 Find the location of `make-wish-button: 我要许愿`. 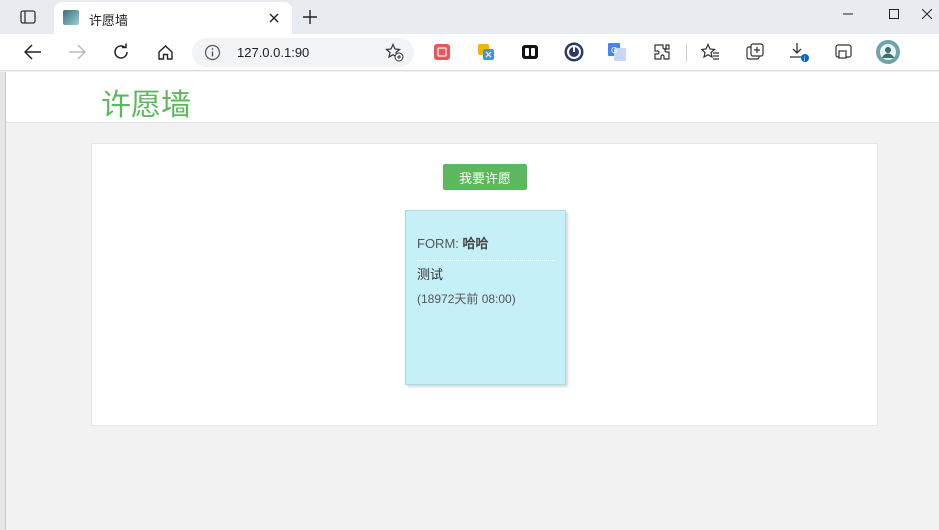

make-wish-button: 我要许愿 is located at coordinates (485, 177).